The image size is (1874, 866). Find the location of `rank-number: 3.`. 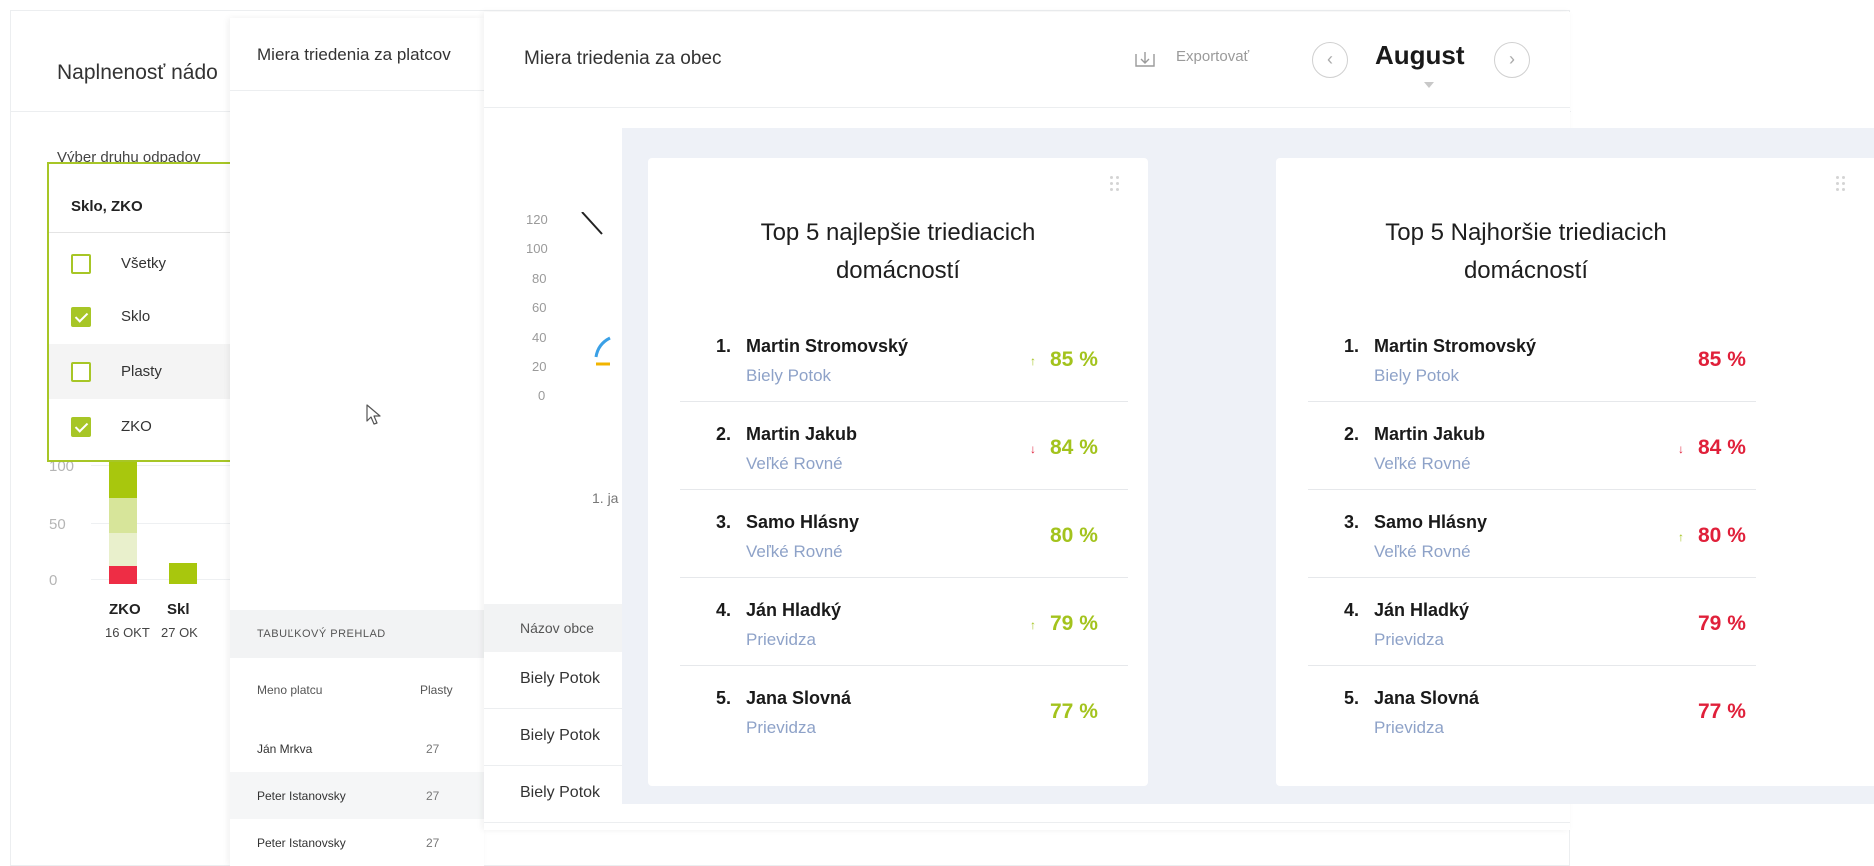

rank-number: 3. is located at coordinates (1352, 522).